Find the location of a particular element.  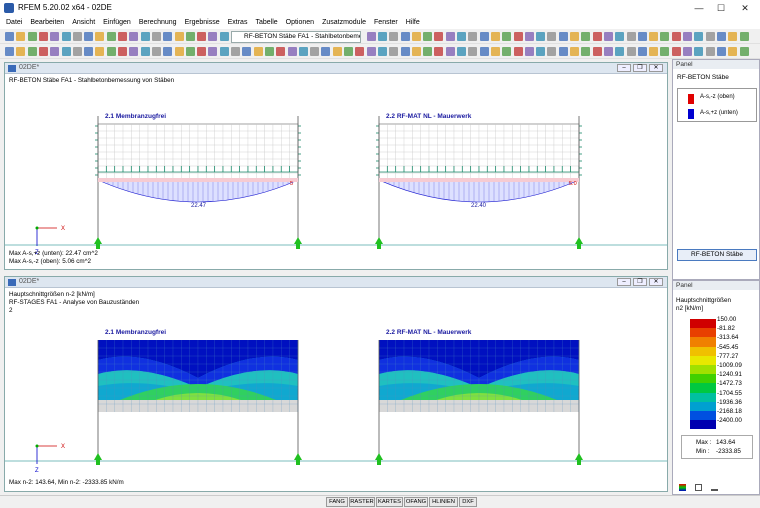

top-view-restore-button: ❐ is located at coordinates (640, 68).